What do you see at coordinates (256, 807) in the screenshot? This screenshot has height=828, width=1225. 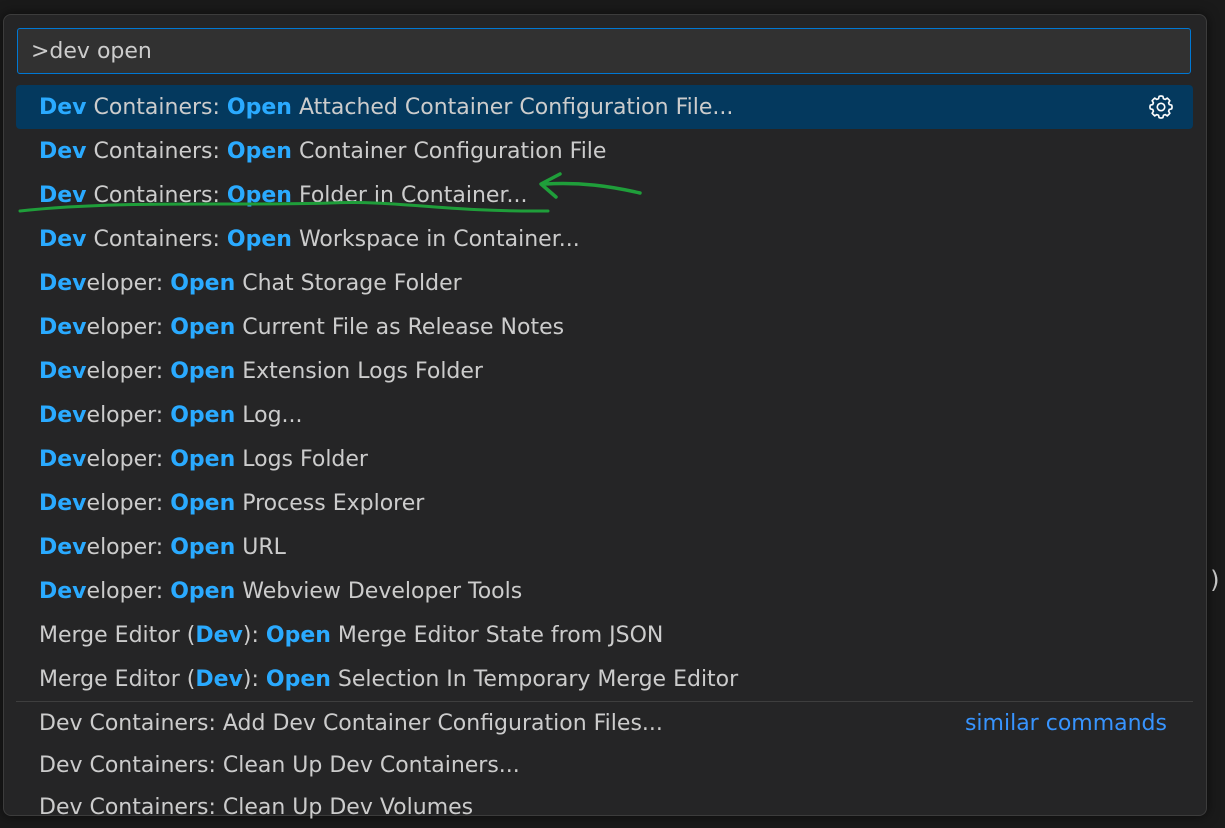 I see `similar-command-label: Dev Containers: Clean Up Dev Volumes` at bounding box center [256, 807].